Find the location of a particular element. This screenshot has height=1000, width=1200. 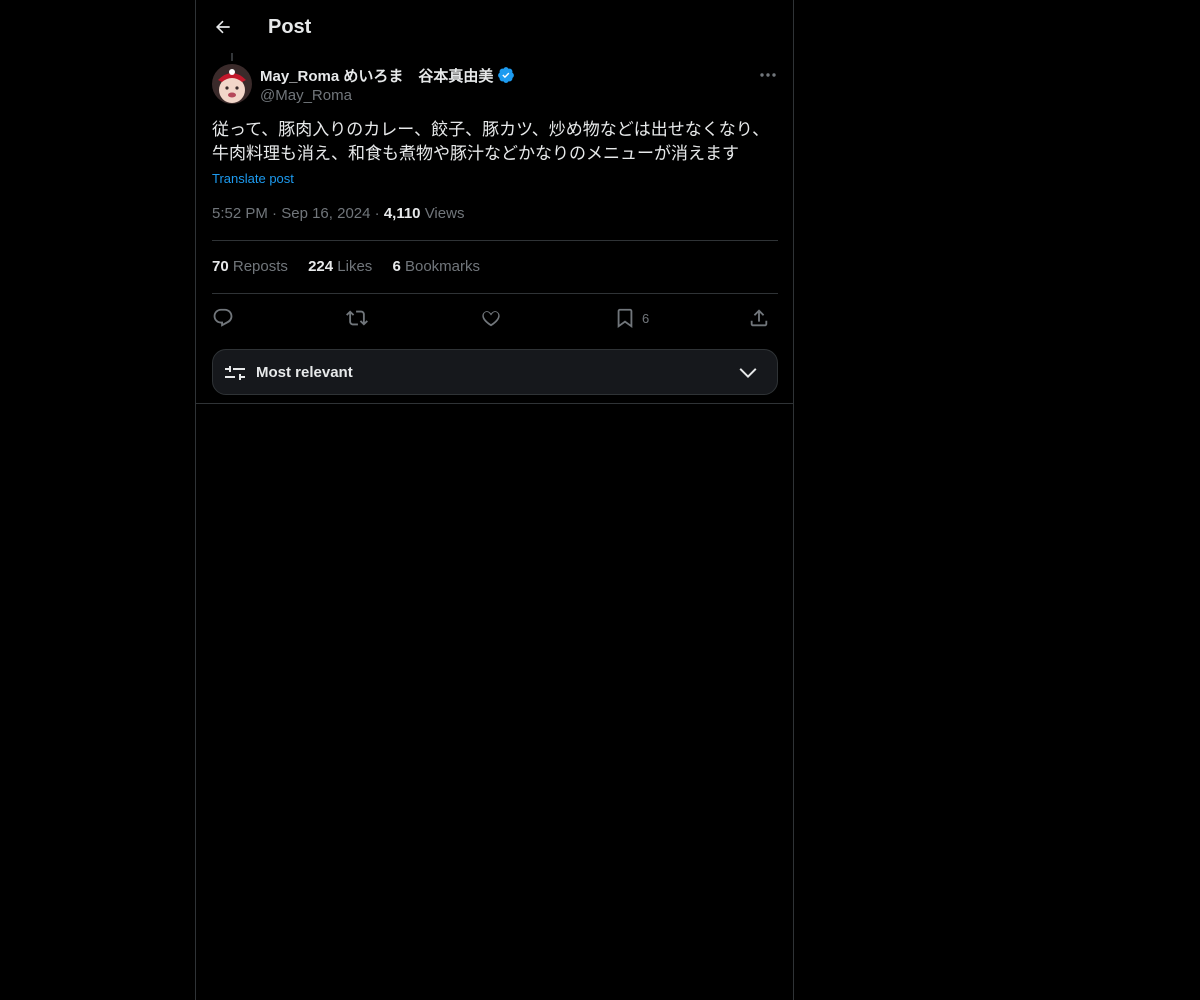

avatar-image is located at coordinates (232, 84).